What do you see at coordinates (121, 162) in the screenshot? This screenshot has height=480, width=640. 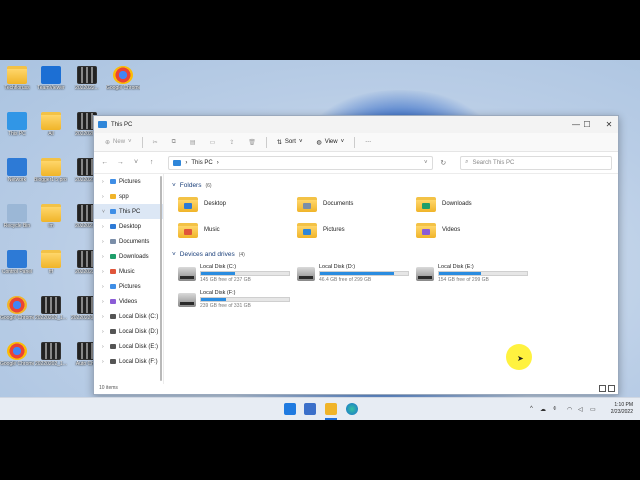 I see `forward-arrow-icon: →` at bounding box center [121, 162].